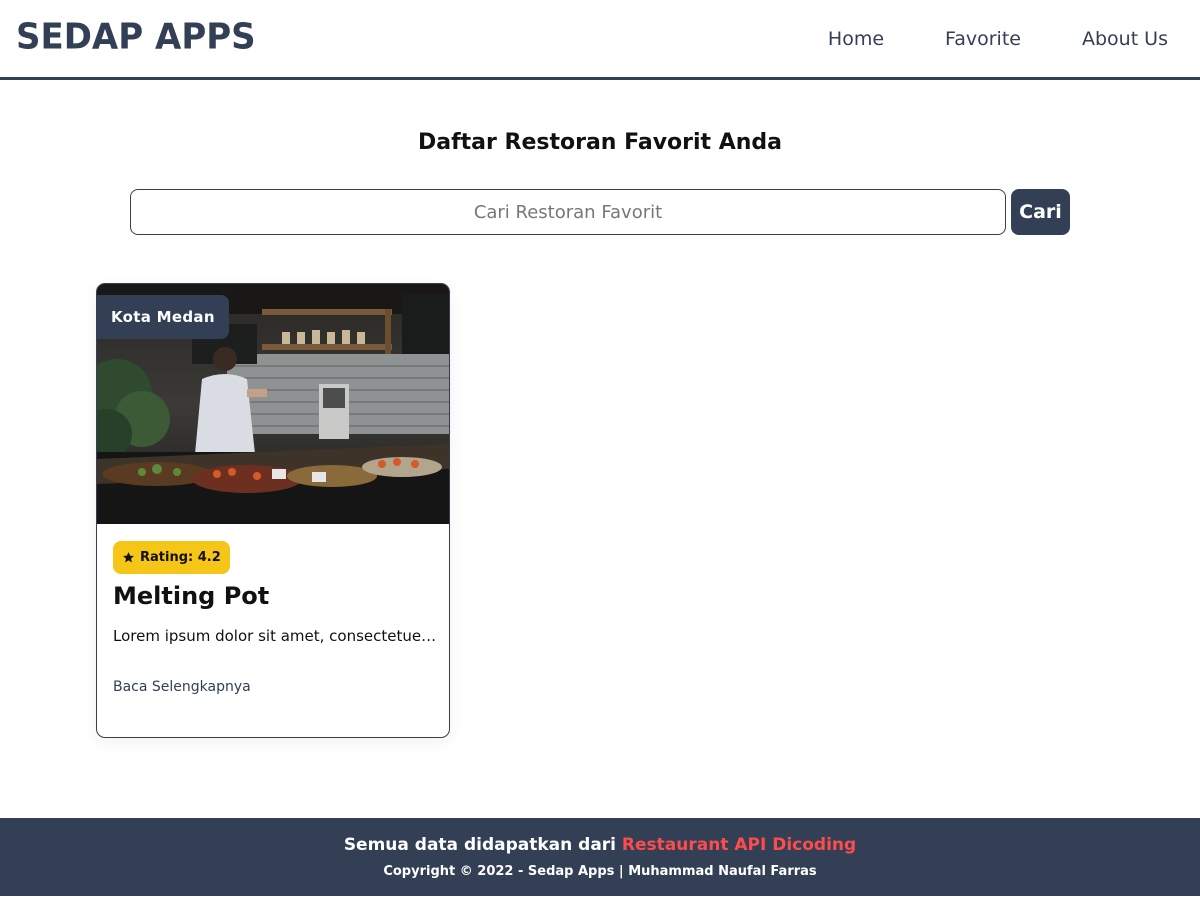 The image size is (1200, 900). Describe the element at coordinates (163, 317) in the screenshot. I see `city-badge: Kota Medan` at that location.